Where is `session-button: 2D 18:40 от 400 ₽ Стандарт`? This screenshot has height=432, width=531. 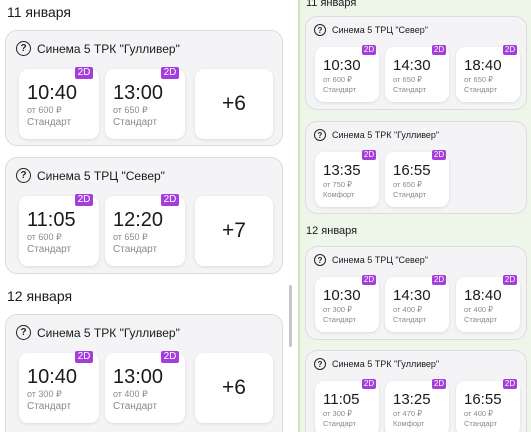
session-button: 2D 18:40 от 400 ₽ Стандарт is located at coordinates (488, 303).